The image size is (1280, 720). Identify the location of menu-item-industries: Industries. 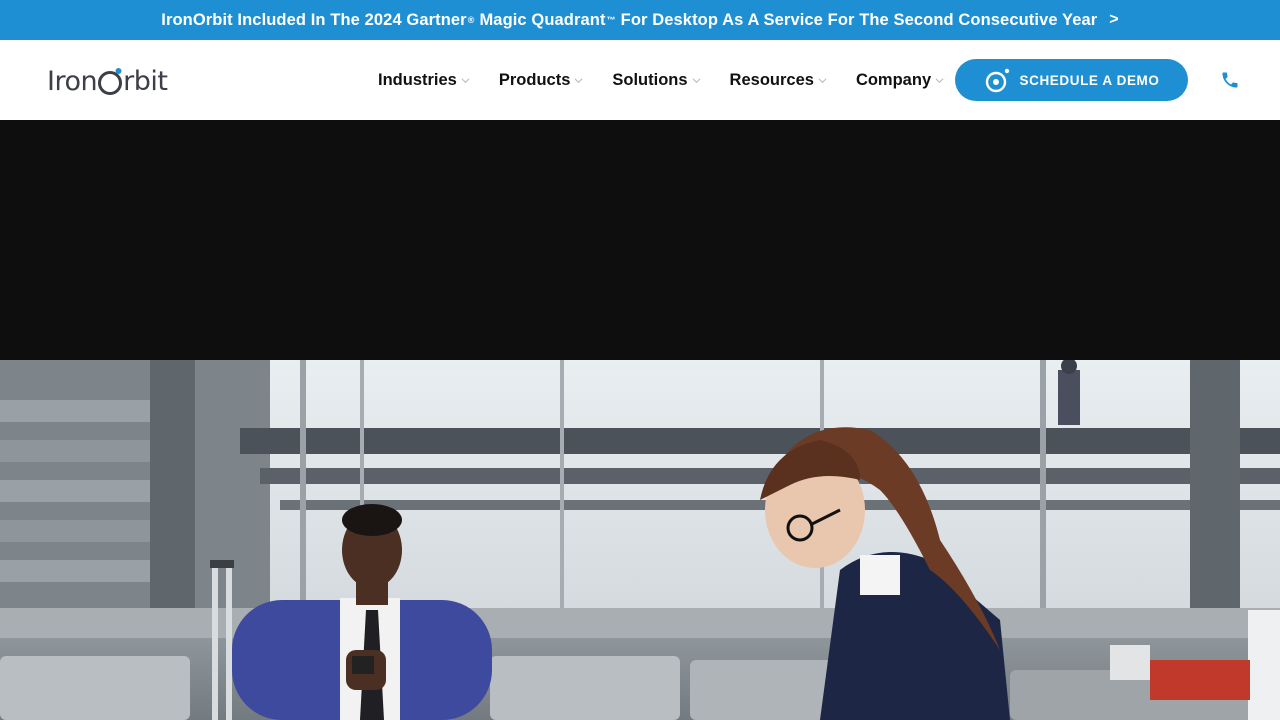
(424, 80).